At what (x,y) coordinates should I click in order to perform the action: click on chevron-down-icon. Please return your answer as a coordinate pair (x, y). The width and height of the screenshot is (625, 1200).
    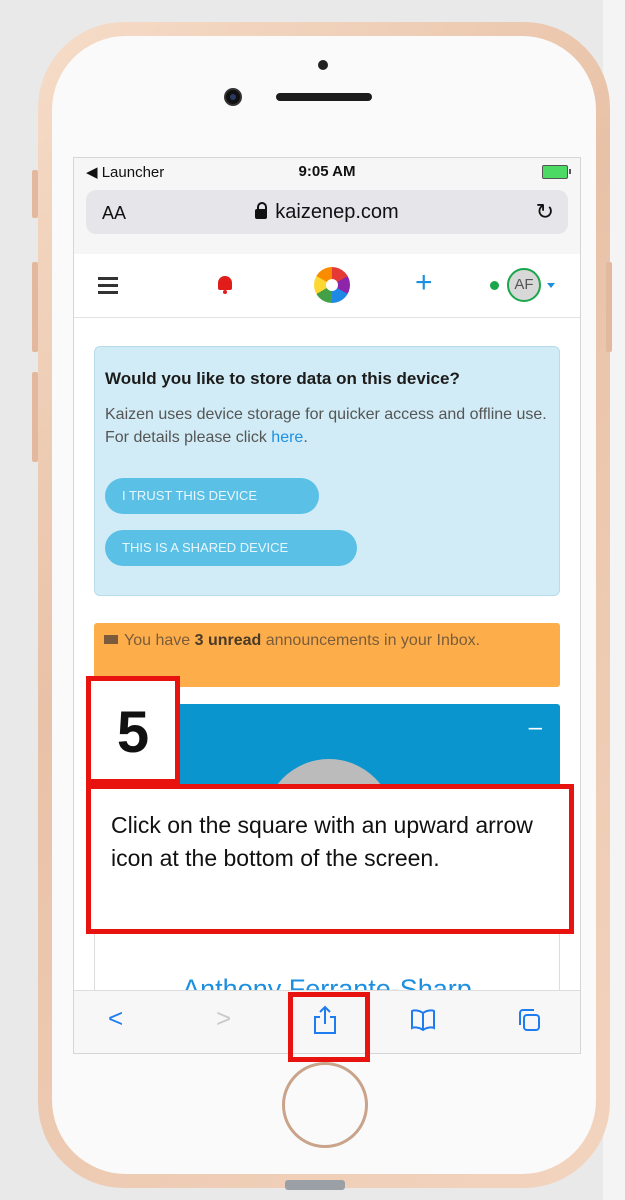
    Looking at the image, I should click on (551, 285).